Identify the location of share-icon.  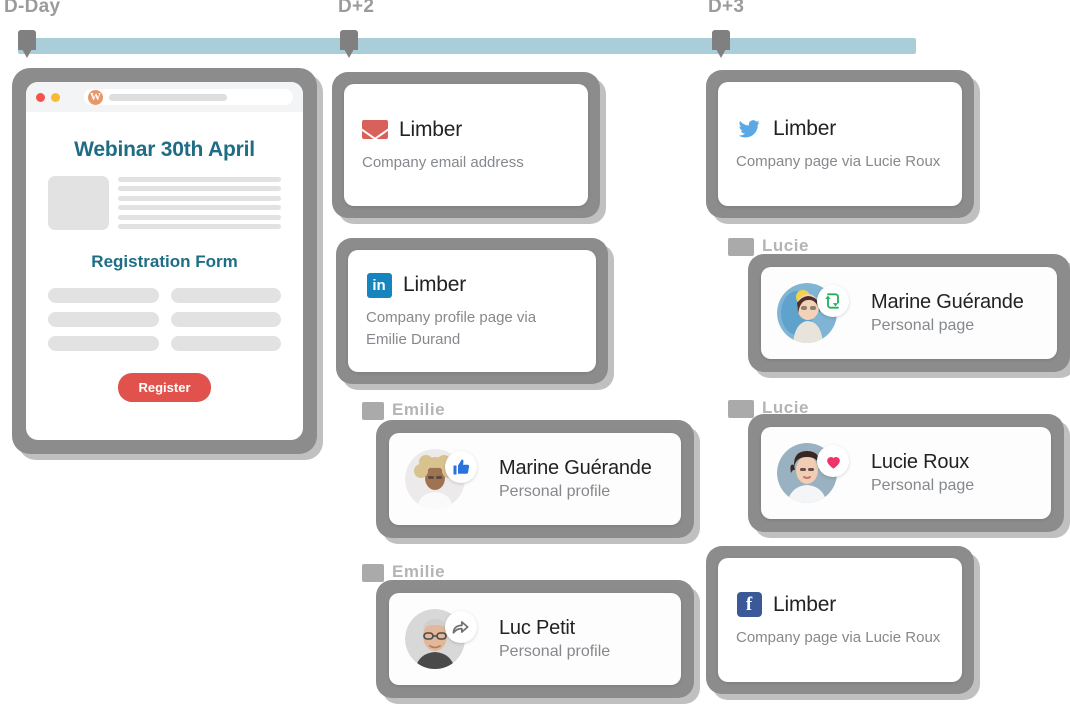
(461, 627).